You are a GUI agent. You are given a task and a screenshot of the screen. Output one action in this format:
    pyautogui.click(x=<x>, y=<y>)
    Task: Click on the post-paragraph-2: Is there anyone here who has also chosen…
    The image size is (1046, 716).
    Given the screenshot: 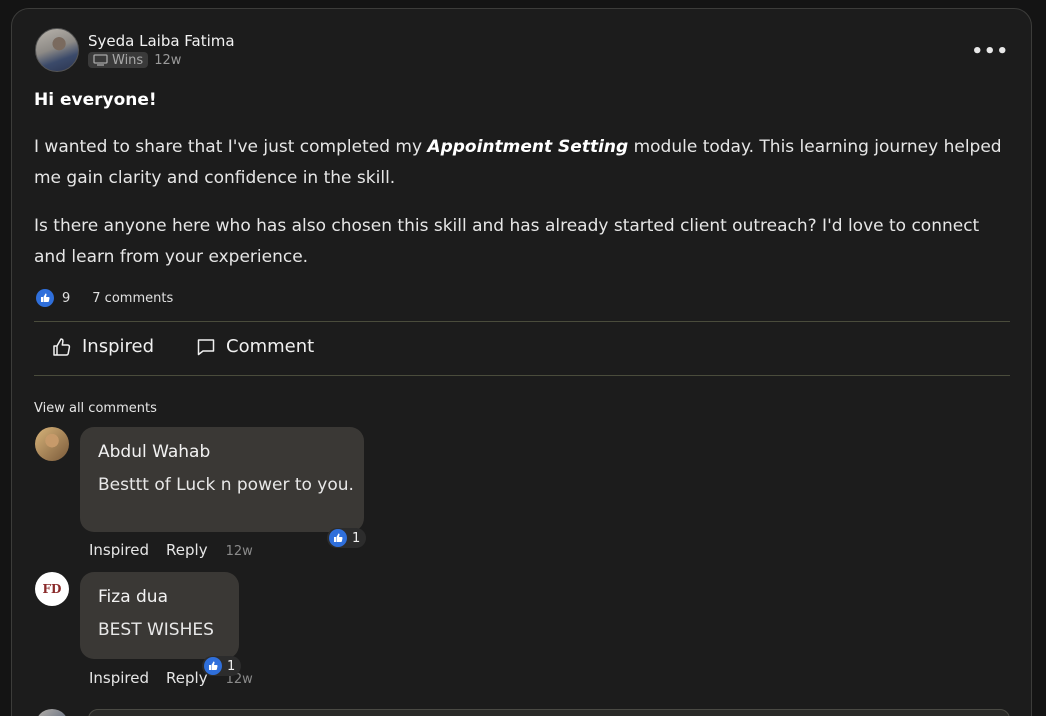 What is the action you would take?
    pyautogui.click(x=507, y=241)
    